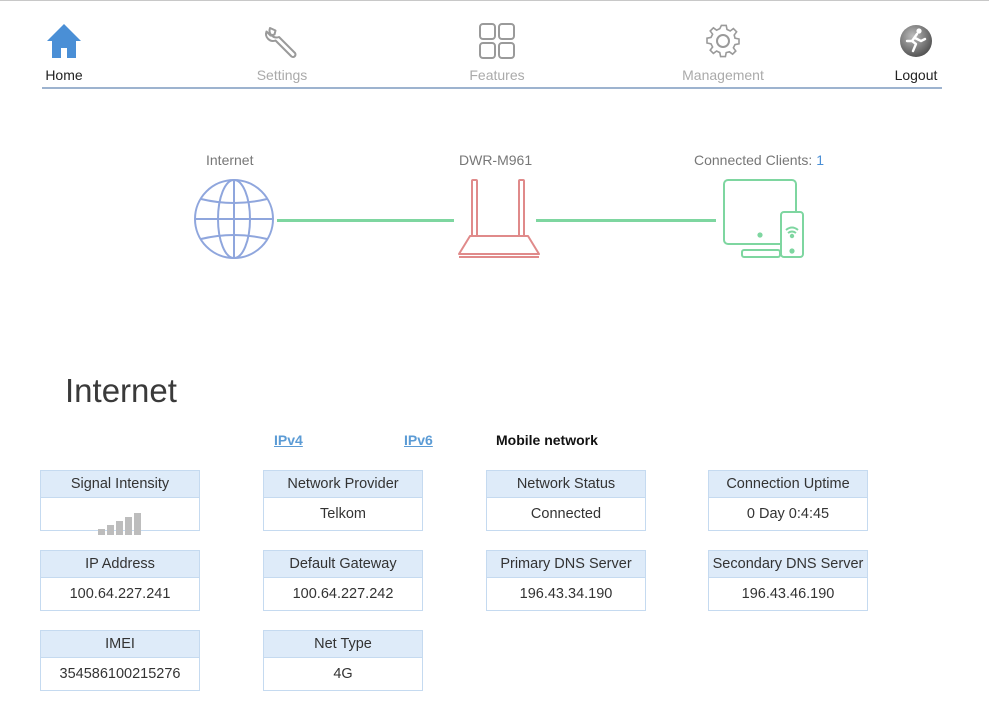 This screenshot has height=728, width=989. What do you see at coordinates (820, 160) in the screenshot?
I see `connected-clients-count: 1` at bounding box center [820, 160].